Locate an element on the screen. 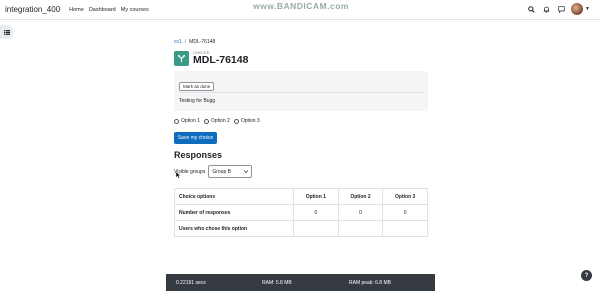 This screenshot has height=291, width=600. course-index-toggle is located at coordinates (6, 32).